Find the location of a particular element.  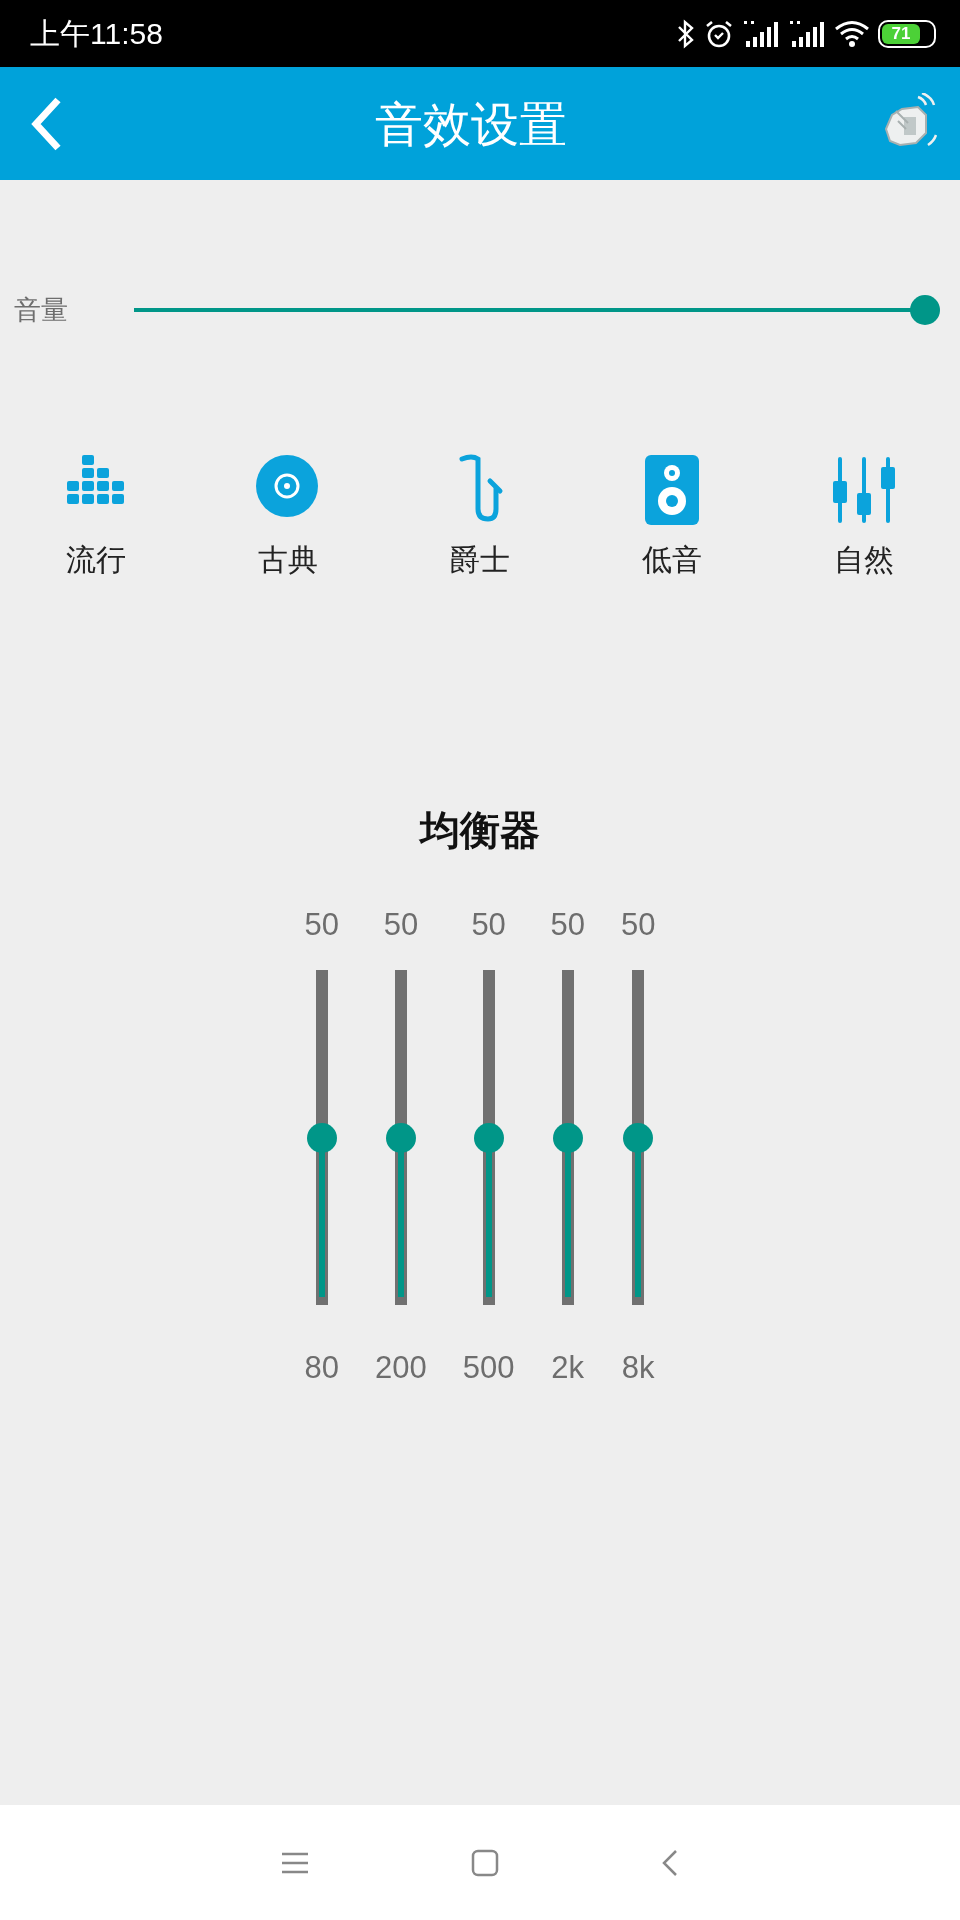

preset-label: 流行 is located at coordinates (96, 559).